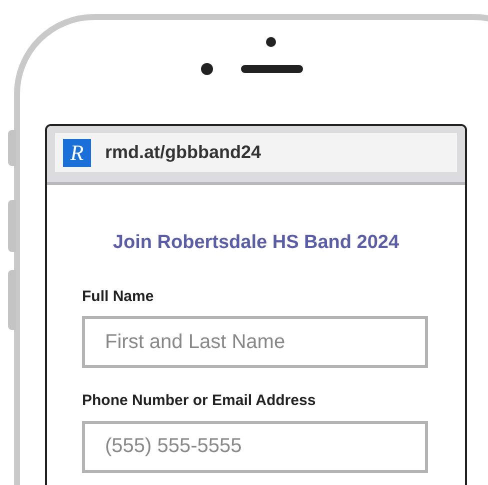 The width and height of the screenshot is (488, 485). I want to click on url-field: R rmd.at/gbbband24, so click(256, 152).